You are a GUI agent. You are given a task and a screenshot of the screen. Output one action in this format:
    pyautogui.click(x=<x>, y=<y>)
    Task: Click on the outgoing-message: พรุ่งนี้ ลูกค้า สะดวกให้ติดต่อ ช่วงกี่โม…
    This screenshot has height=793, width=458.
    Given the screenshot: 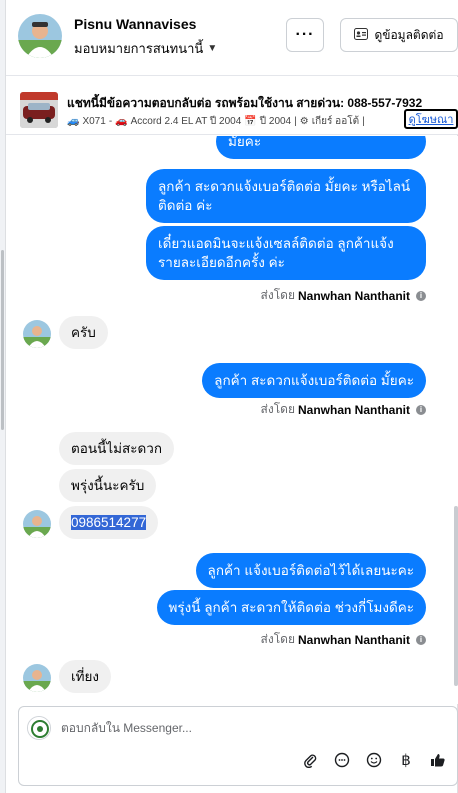 What is the action you would take?
    pyautogui.click(x=291, y=607)
    